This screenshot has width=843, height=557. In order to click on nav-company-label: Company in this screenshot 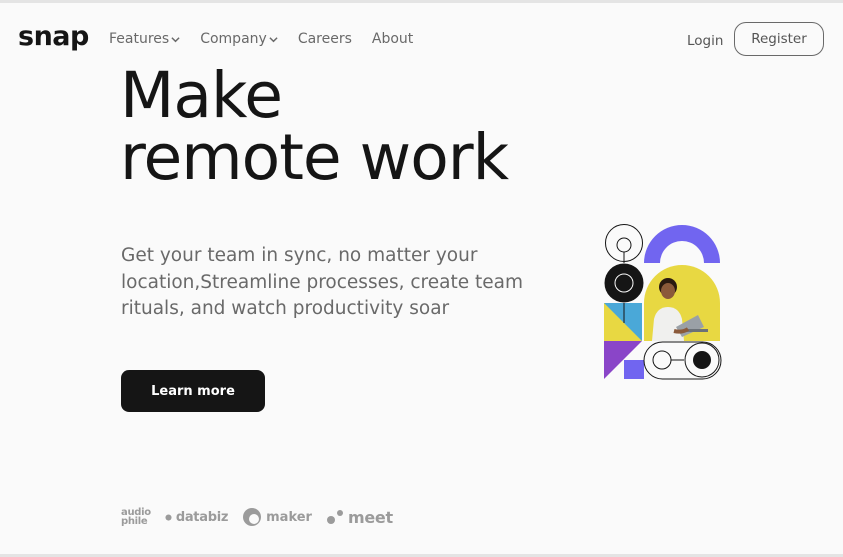, I will do `click(233, 39)`.